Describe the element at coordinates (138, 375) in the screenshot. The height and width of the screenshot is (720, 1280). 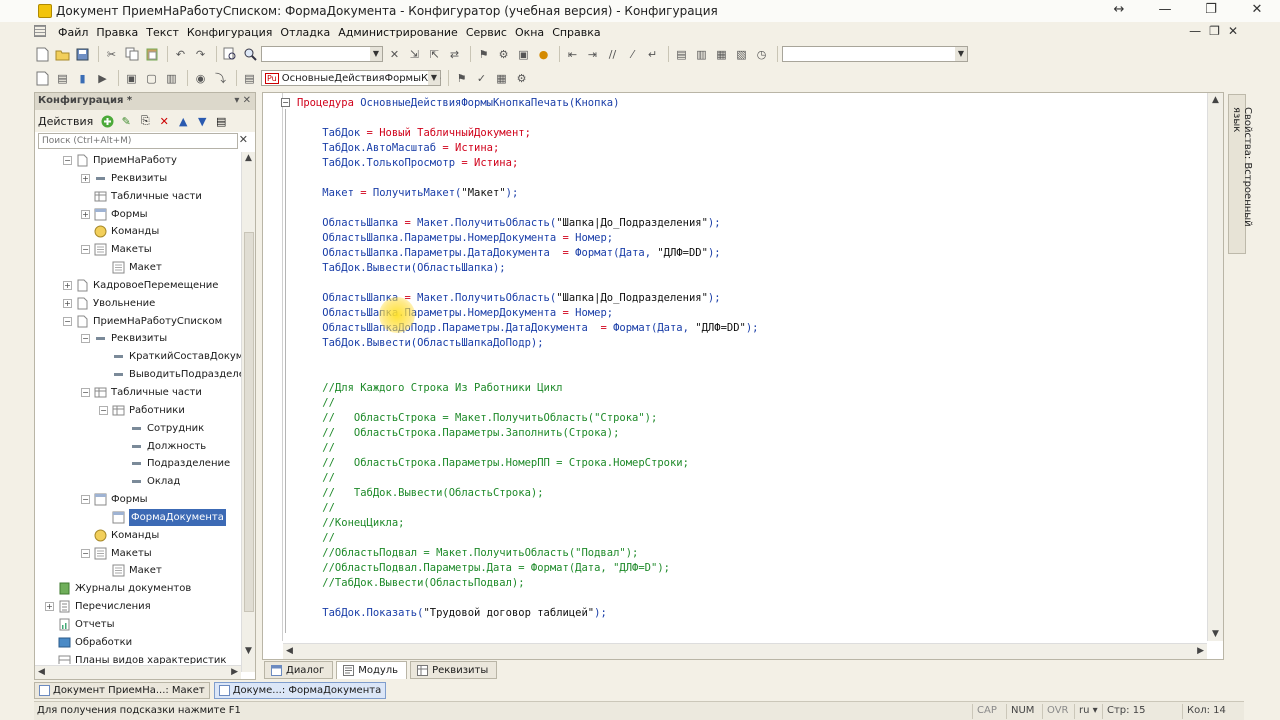
I see `tree-item: ВыводитьПодразделен` at that location.